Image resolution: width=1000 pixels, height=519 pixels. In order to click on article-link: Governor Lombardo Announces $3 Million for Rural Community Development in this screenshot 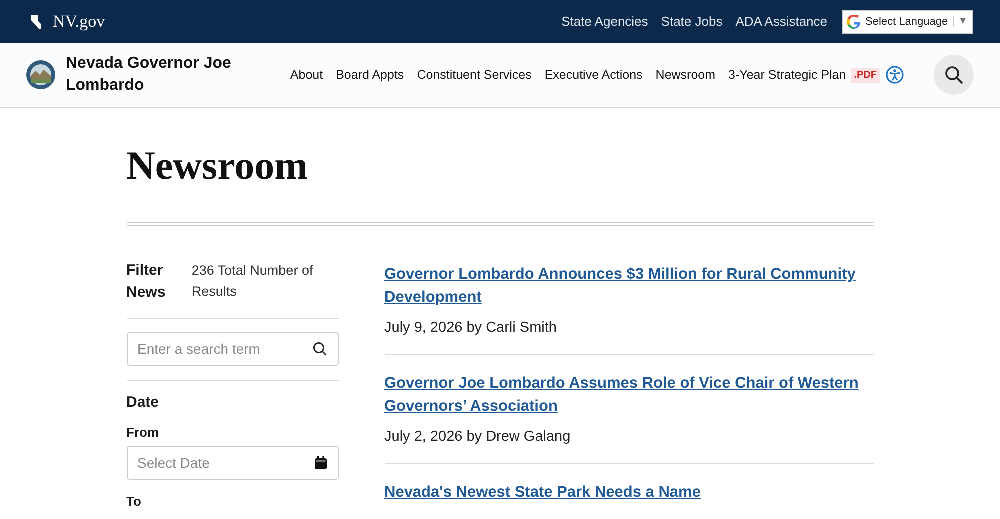, I will do `click(629, 286)`.